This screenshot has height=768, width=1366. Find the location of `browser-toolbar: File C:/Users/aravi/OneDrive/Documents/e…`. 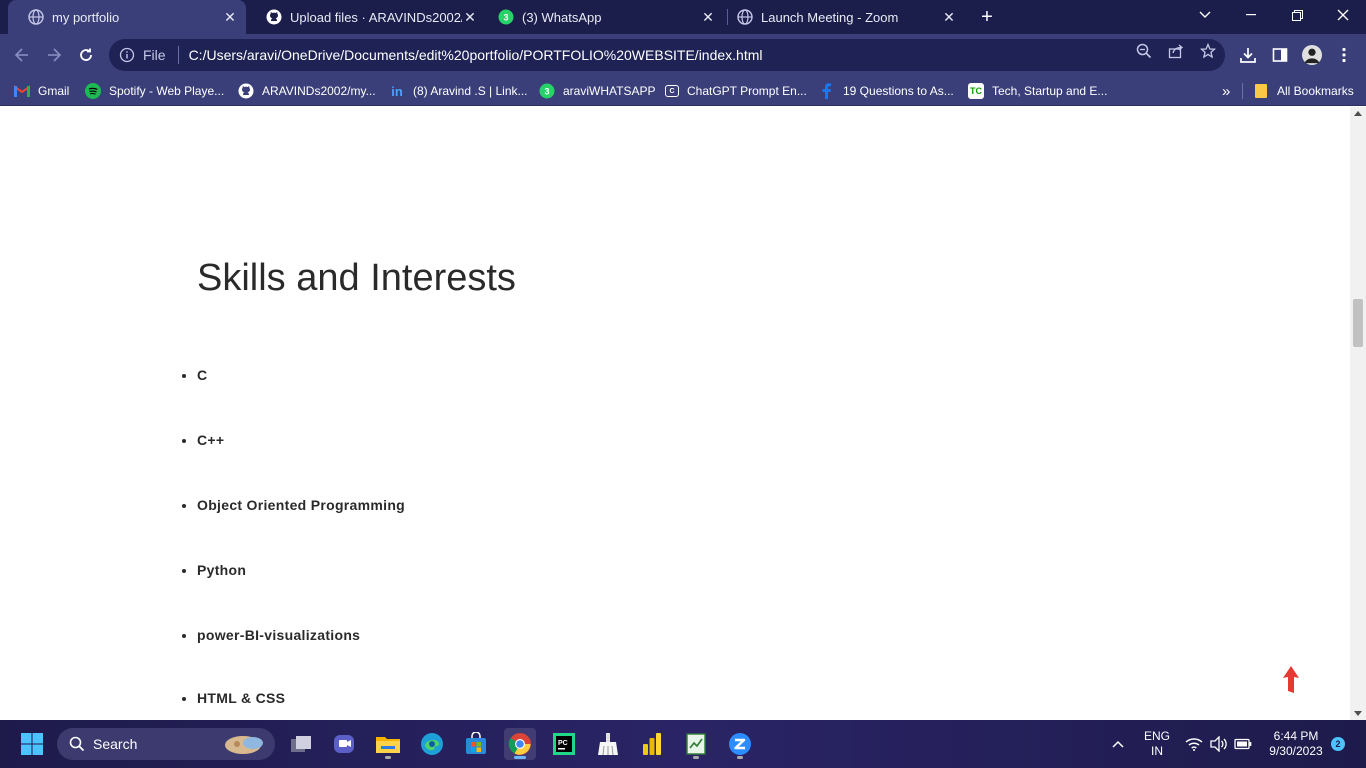

browser-toolbar: File C:/Users/aravi/OneDrive/Documents/e… is located at coordinates (683, 55).